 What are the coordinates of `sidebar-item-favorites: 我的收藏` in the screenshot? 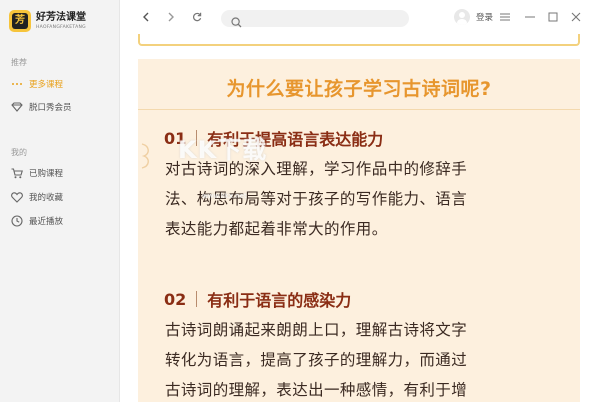 It's located at (37, 197).